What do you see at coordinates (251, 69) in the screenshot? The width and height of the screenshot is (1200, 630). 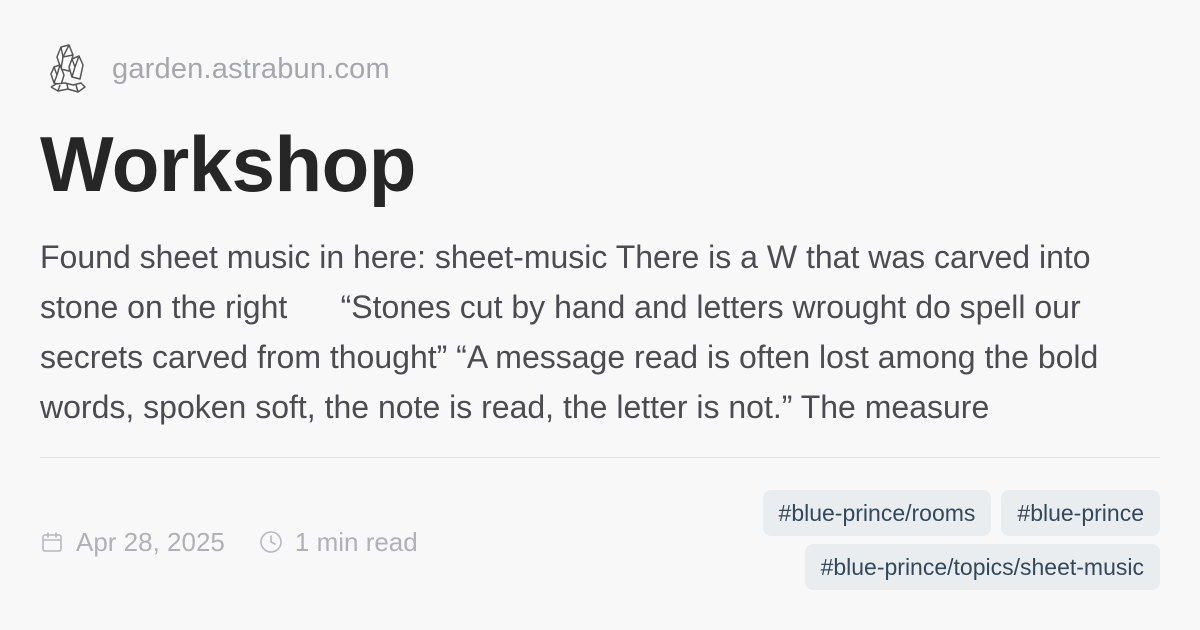 I see `site-name: garden.astrabun.com` at bounding box center [251, 69].